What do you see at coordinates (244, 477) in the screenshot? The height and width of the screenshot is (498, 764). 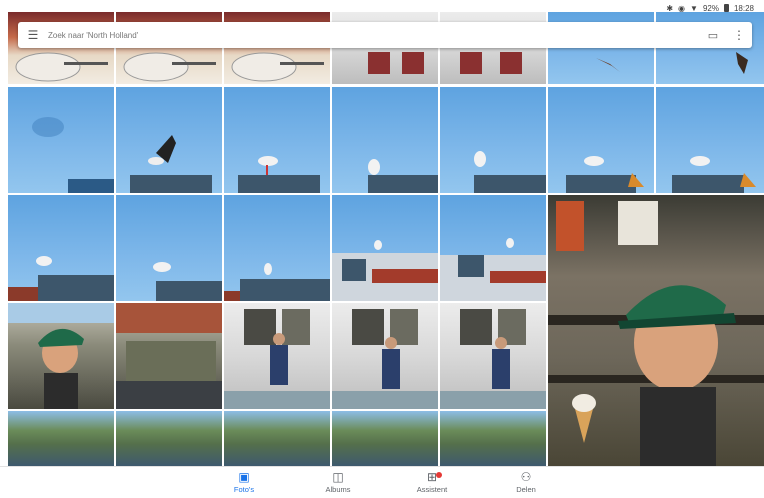 I see `photo-icon: ▣` at bounding box center [244, 477].